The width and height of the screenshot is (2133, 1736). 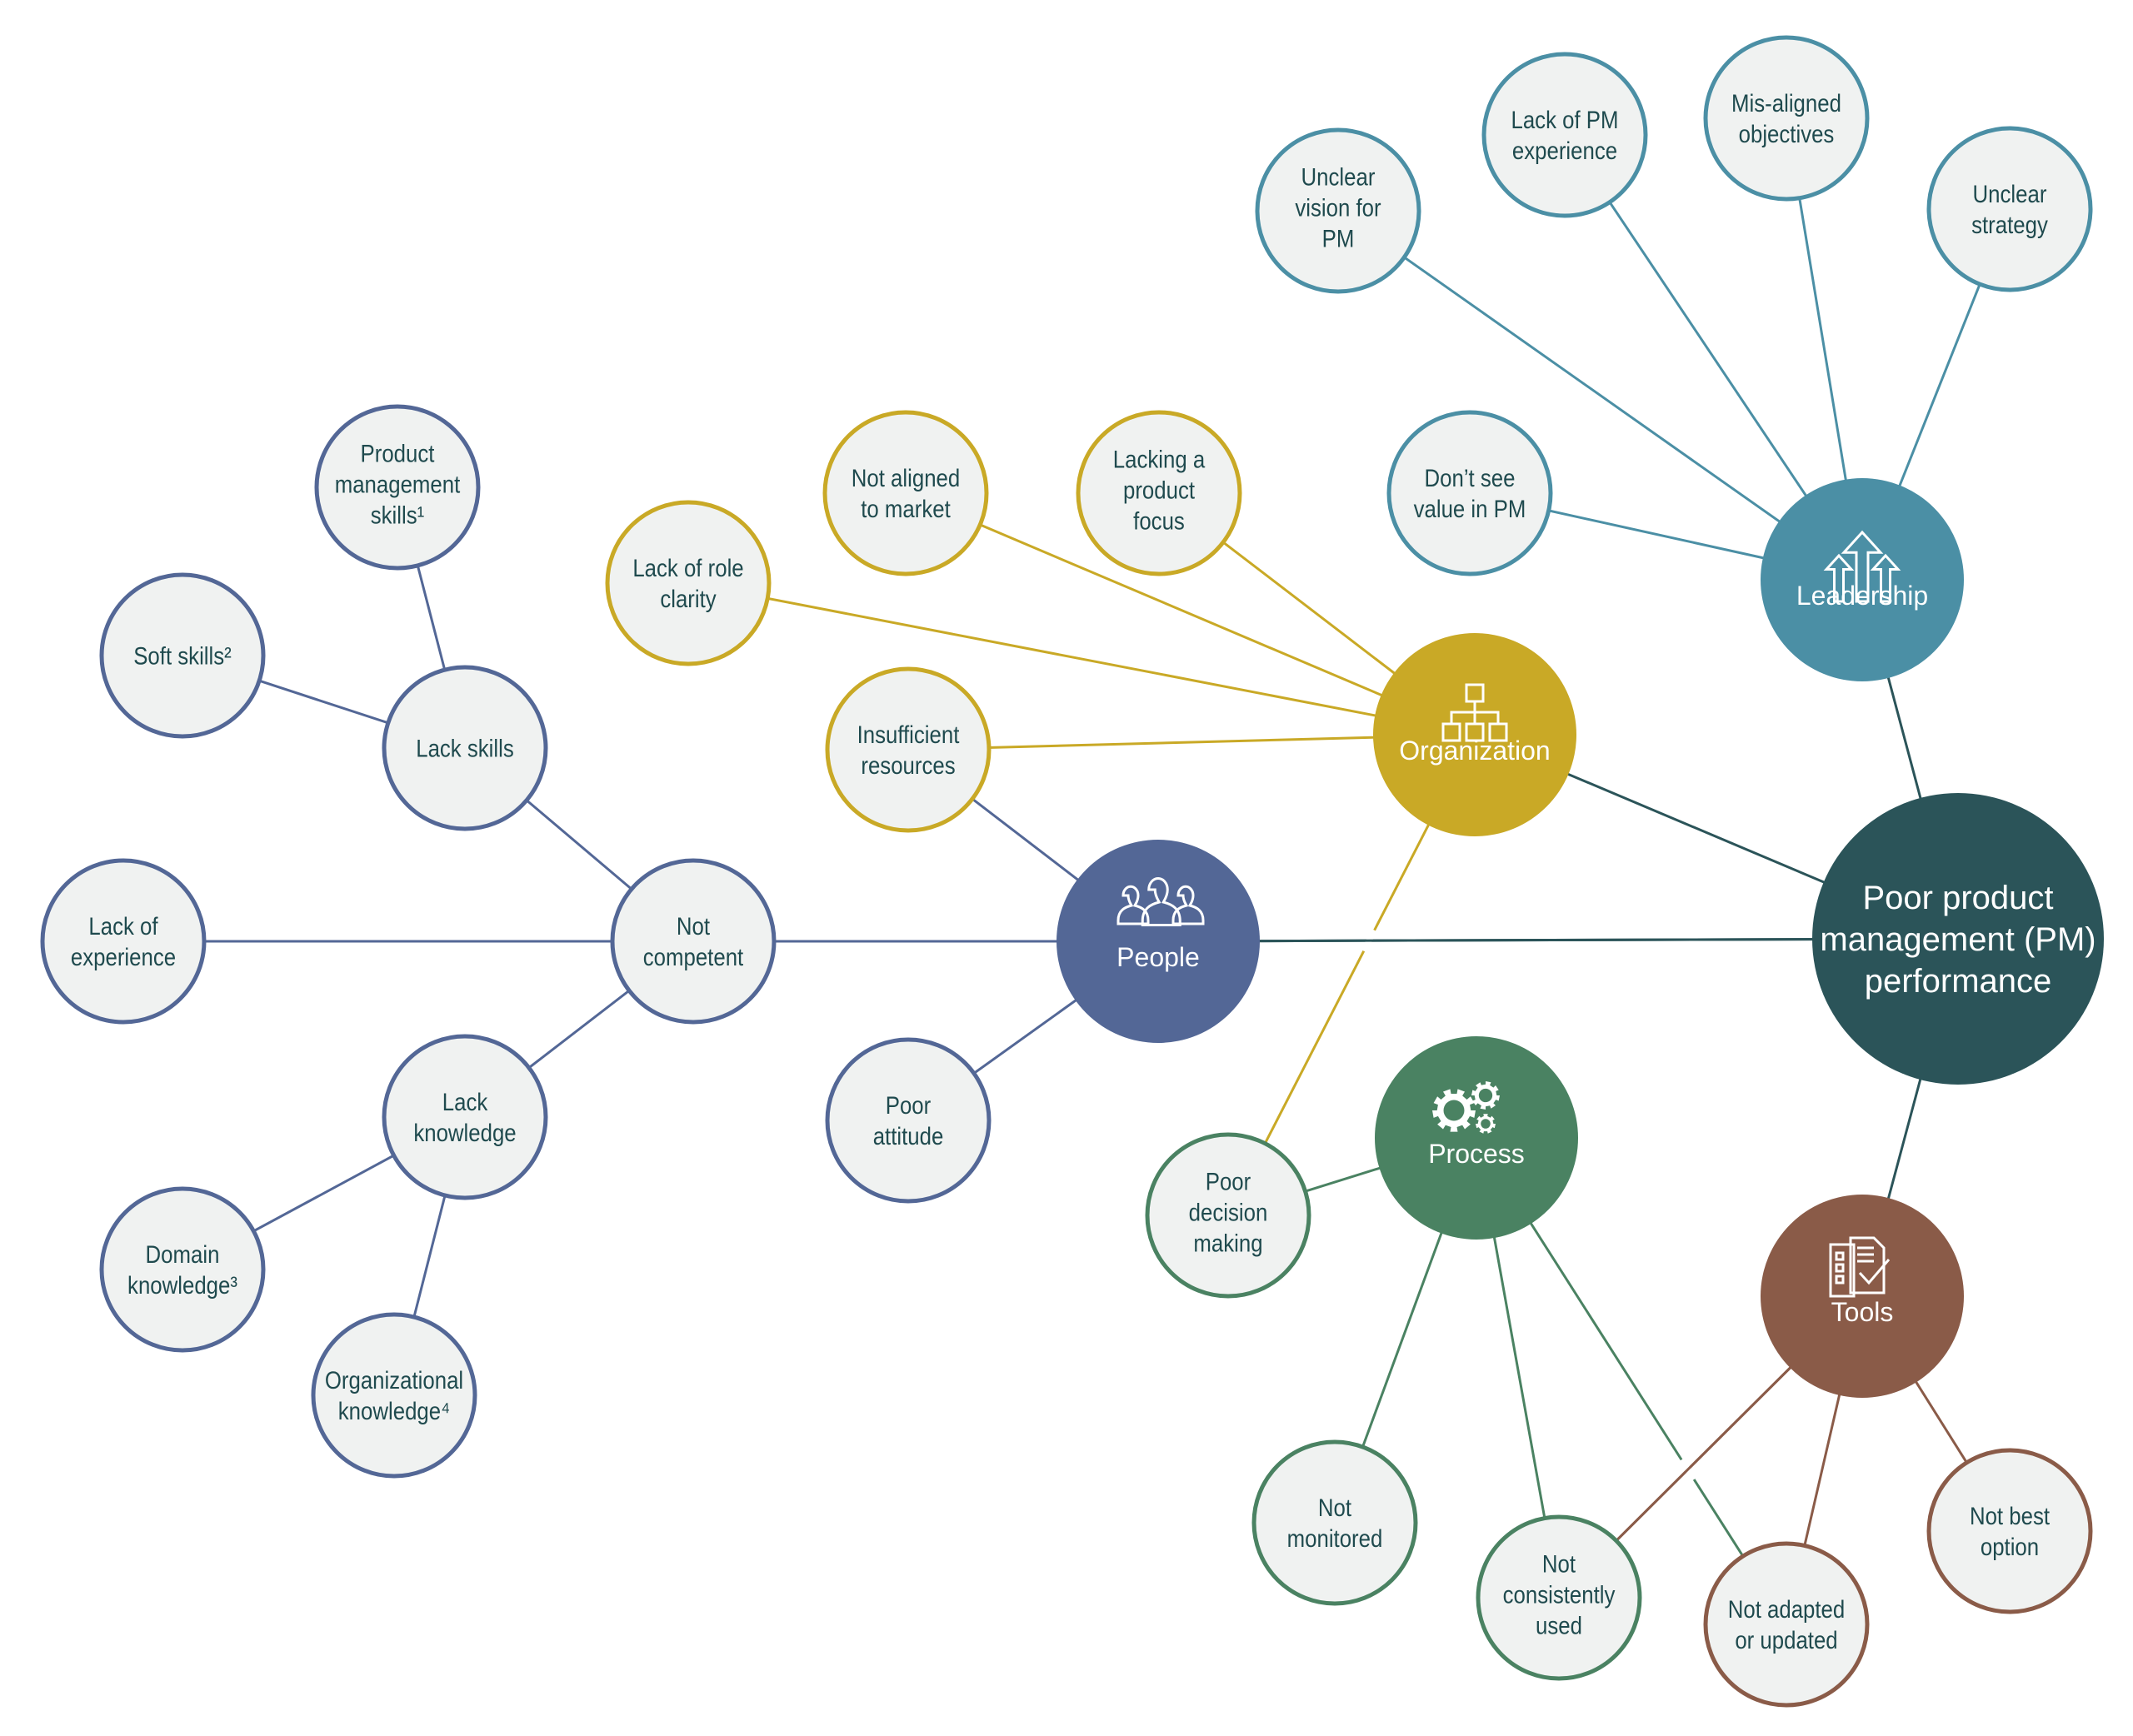 I want to click on cause-node-label: focus, so click(x=1159, y=521).